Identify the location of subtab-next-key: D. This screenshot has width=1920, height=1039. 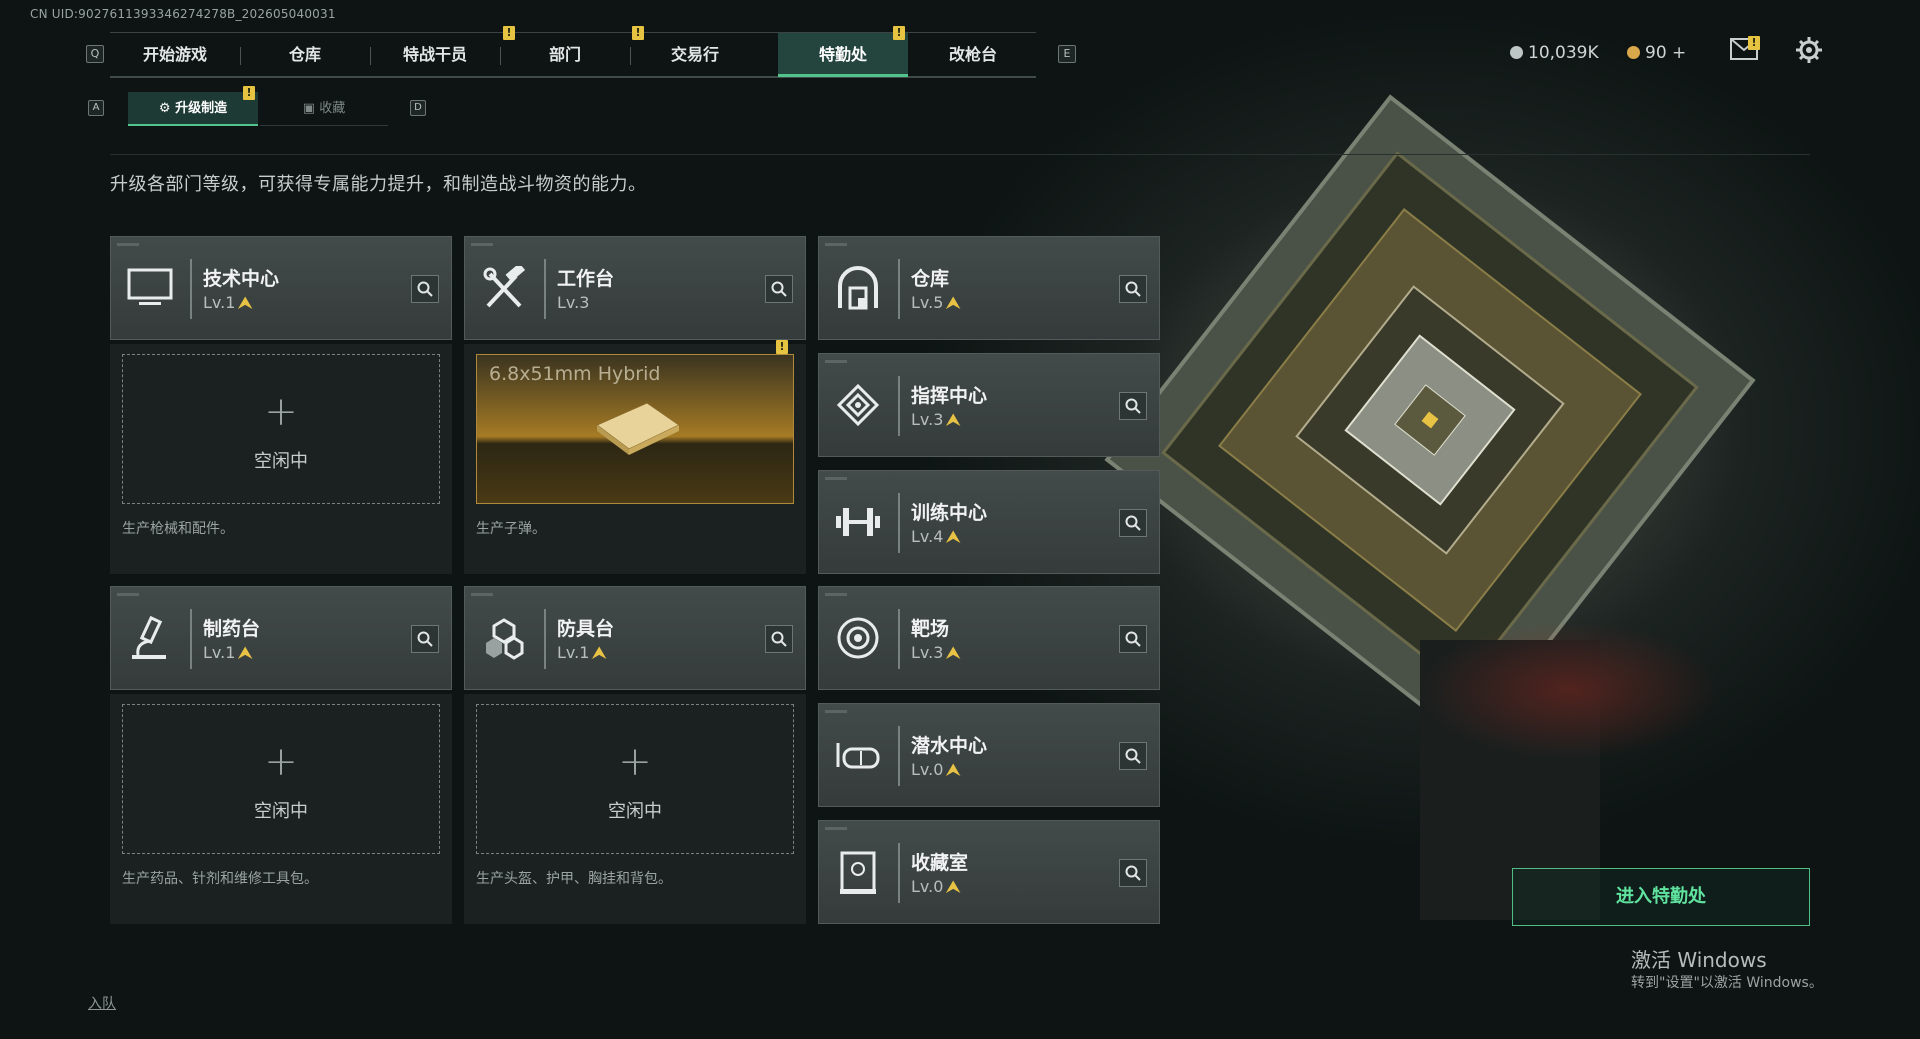
(418, 108).